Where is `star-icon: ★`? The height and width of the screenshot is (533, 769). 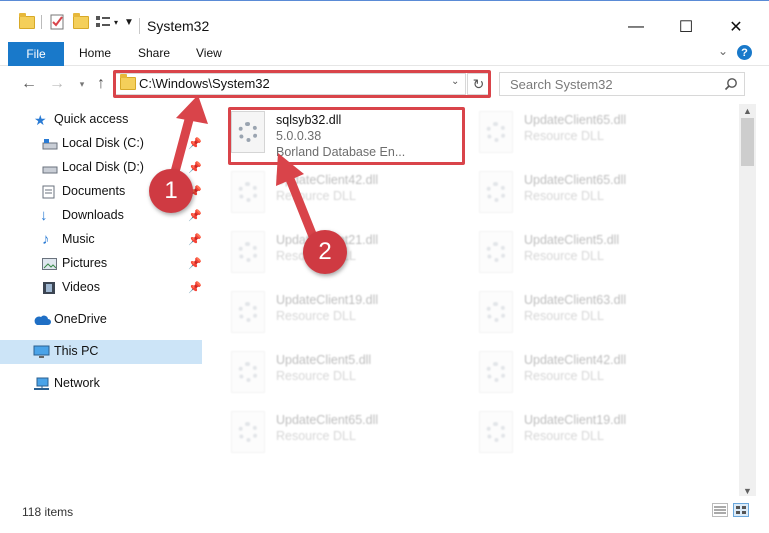 star-icon: ★ is located at coordinates (40, 120).